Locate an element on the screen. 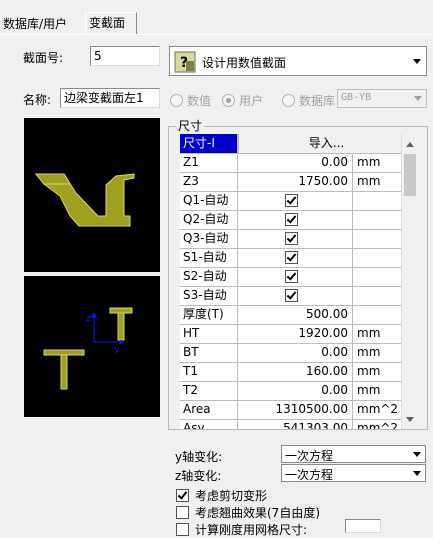 This screenshot has width=433, height=538. y-variation-label: y轴变化: is located at coordinates (199, 457).